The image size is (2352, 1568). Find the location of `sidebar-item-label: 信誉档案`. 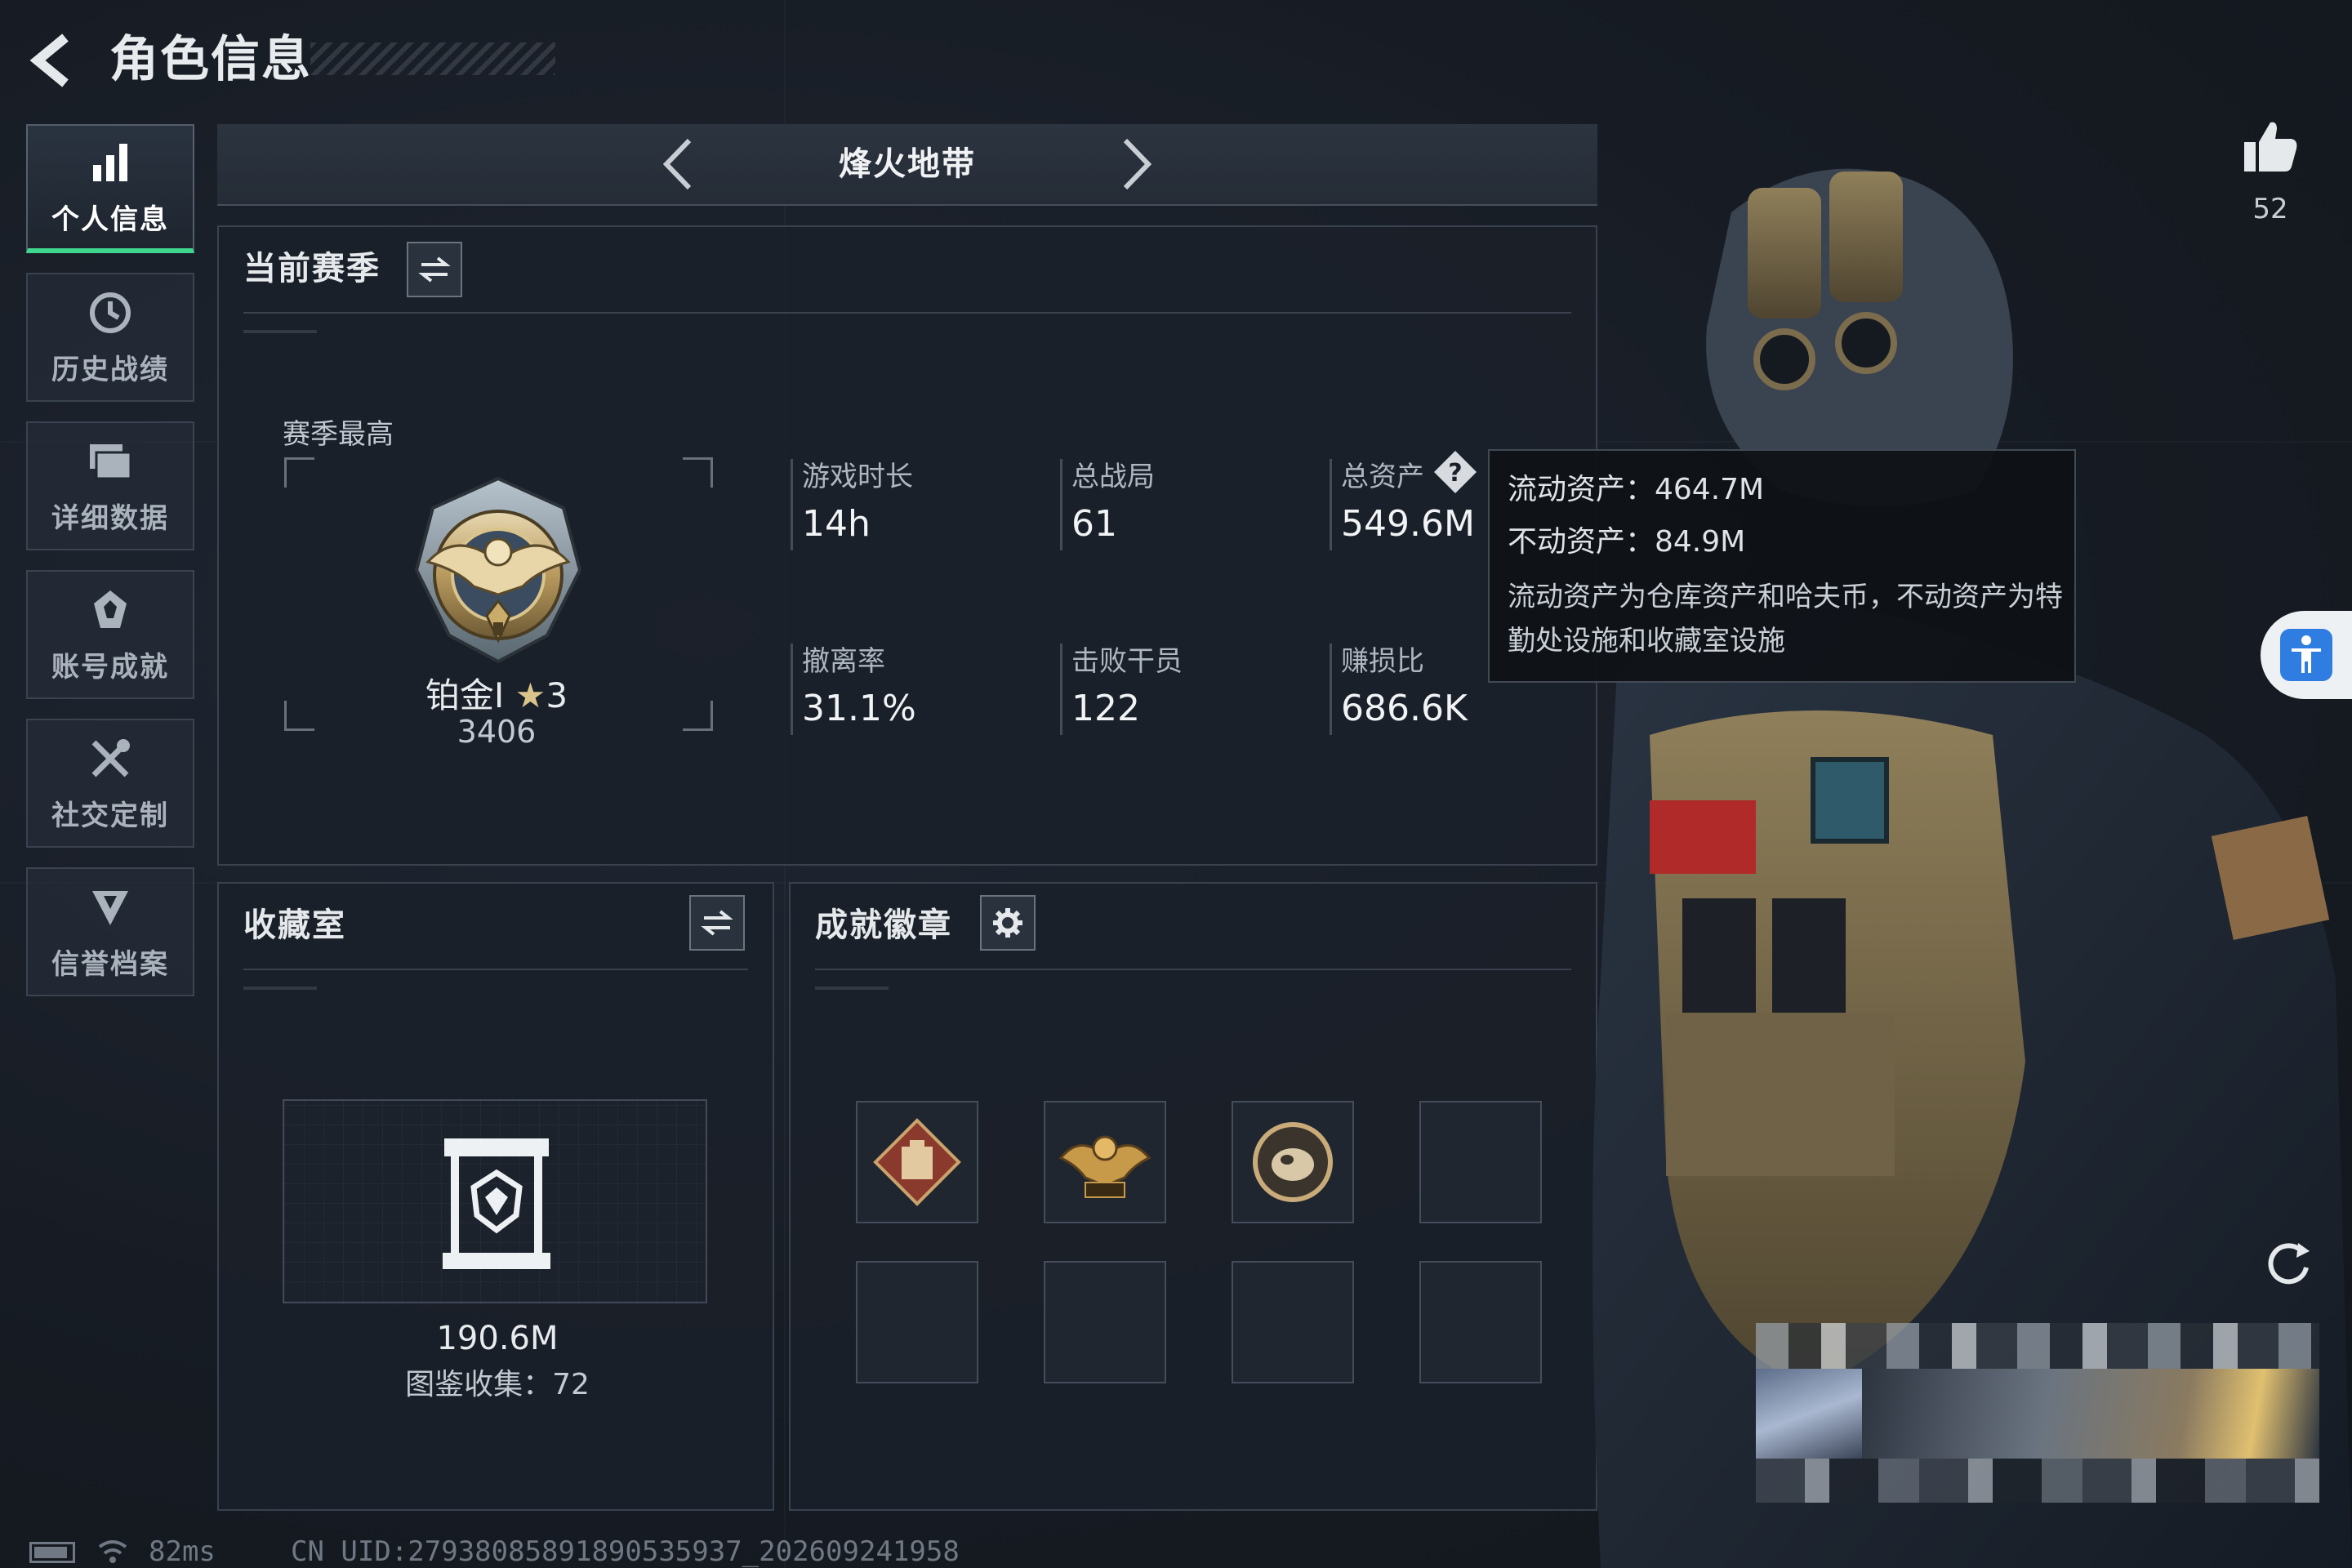

sidebar-item-label: 信誉档案 is located at coordinates (110, 964).